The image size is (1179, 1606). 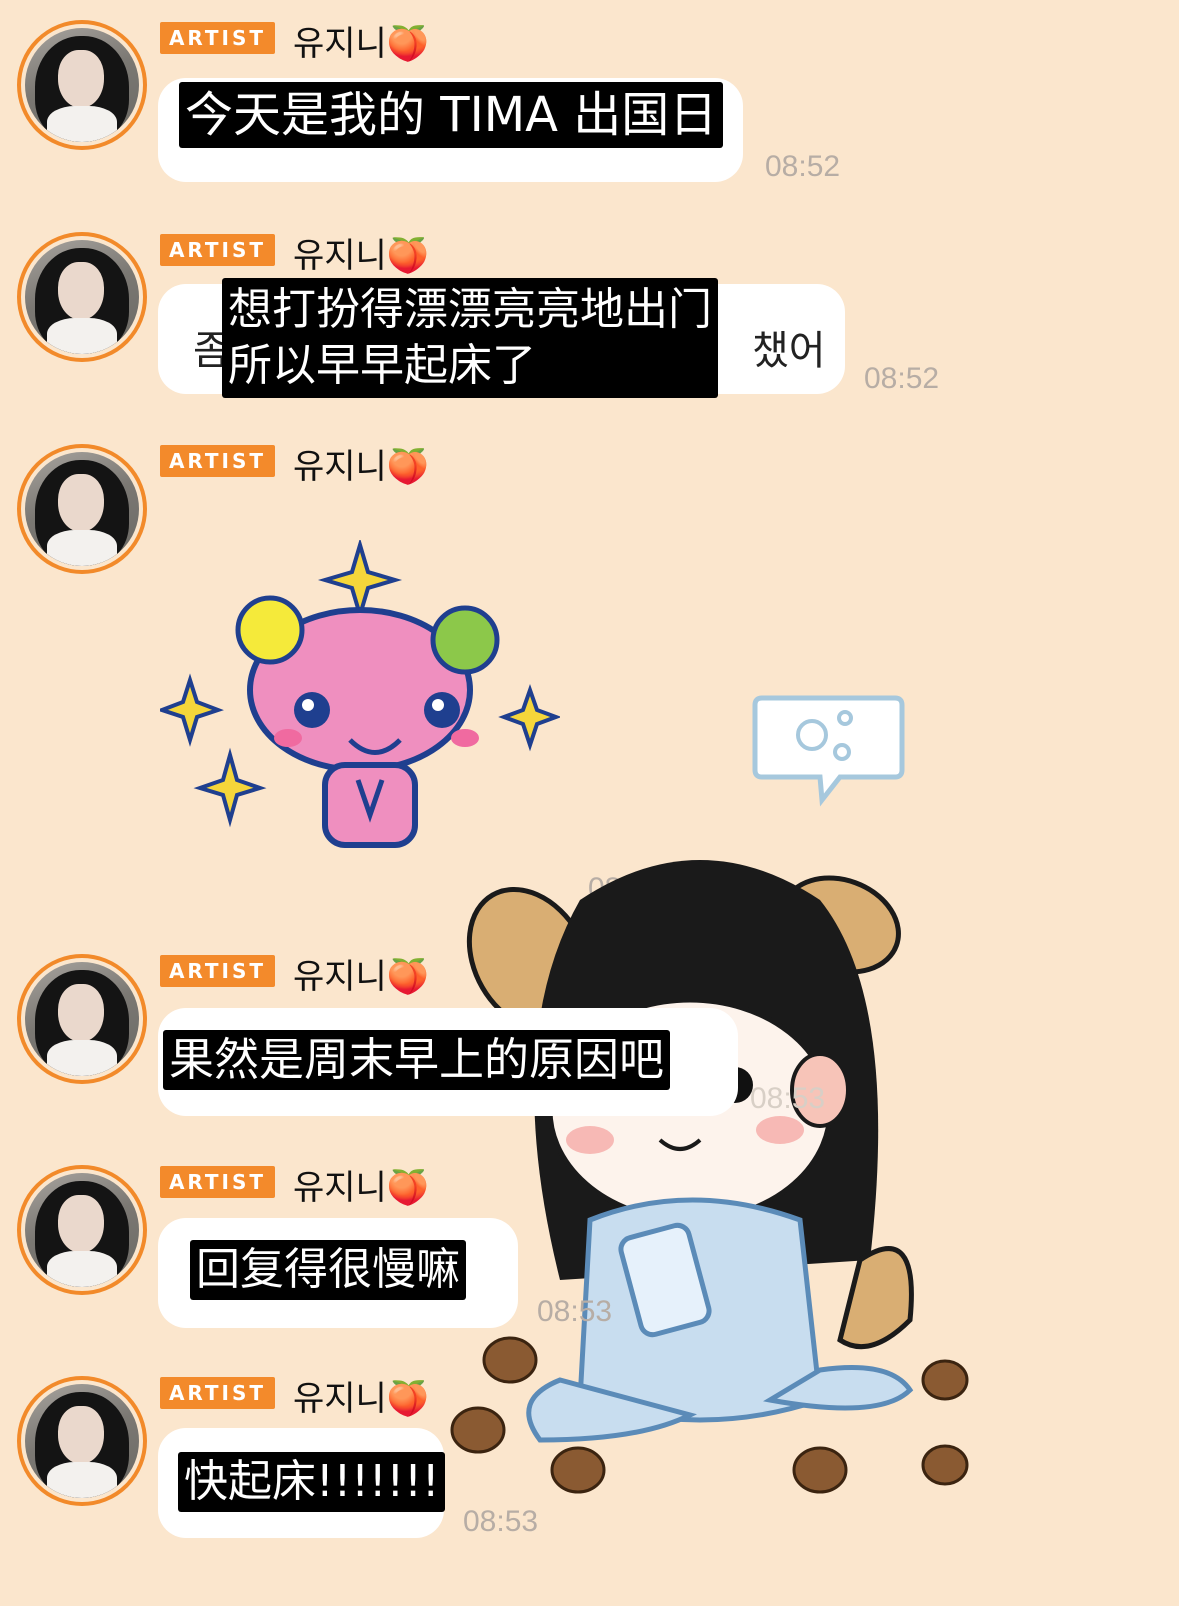 What do you see at coordinates (451, 115) in the screenshot?
I see `subtitle-text: 今天是我的 TIMA 出国日` at bounding box center [451, 115].